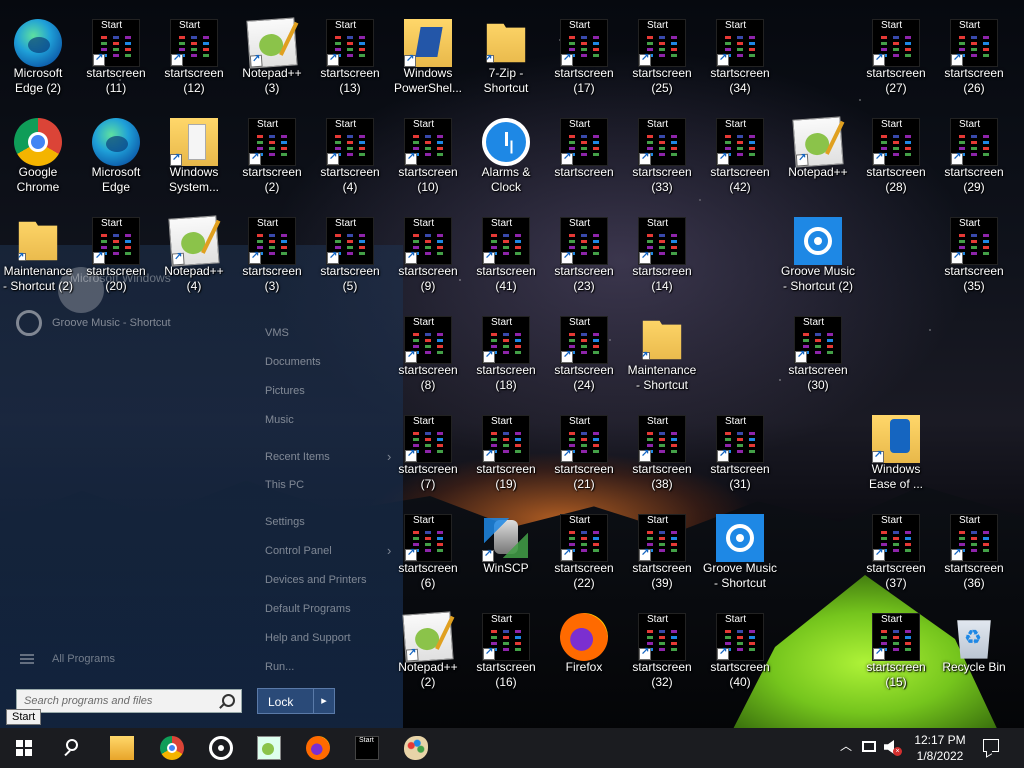 Image resolution: width=1024 pixels, height=768 pixels. Describe the element at coordinates (268, 223) in the screenshot. I see `thumbnail-caption: Start` at that location.